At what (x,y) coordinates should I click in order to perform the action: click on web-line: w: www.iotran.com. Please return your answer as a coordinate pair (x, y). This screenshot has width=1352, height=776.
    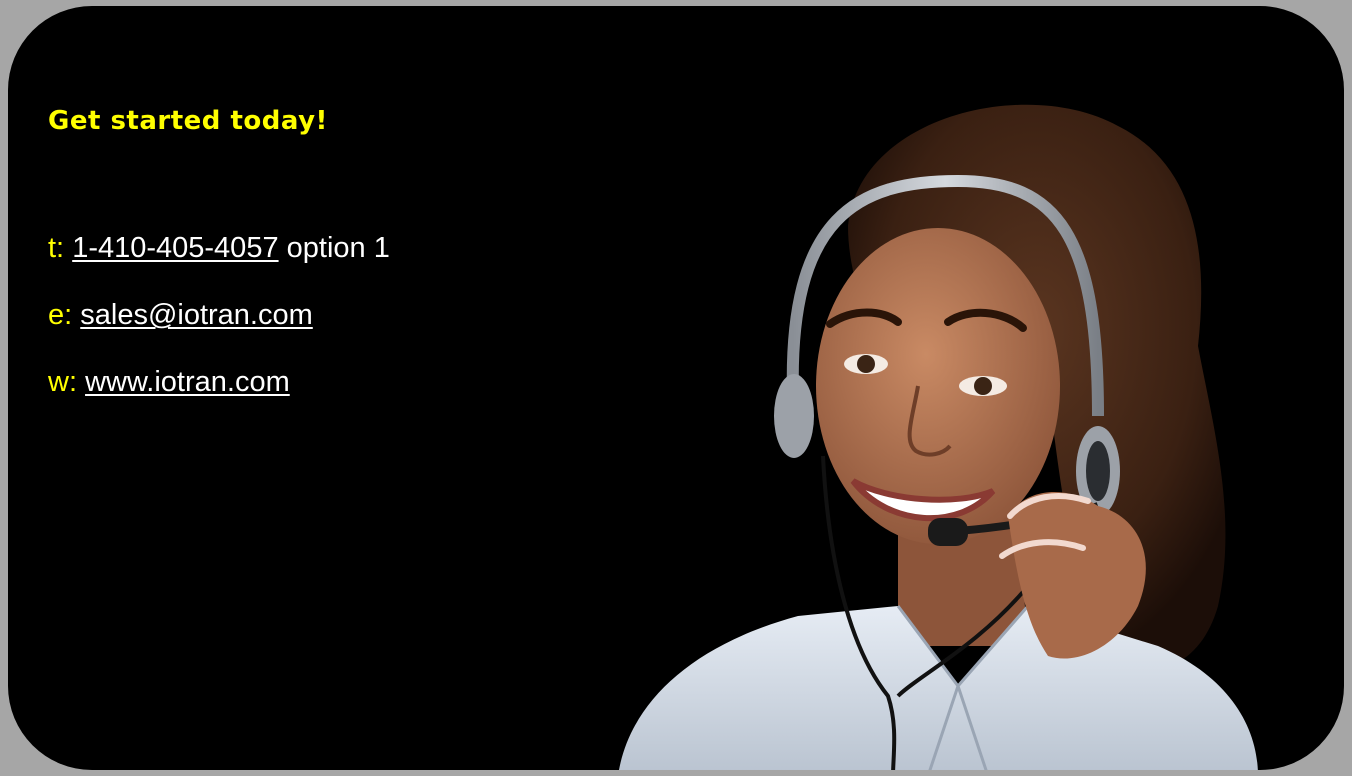
    Looking at the image, I should click on (169, 382).